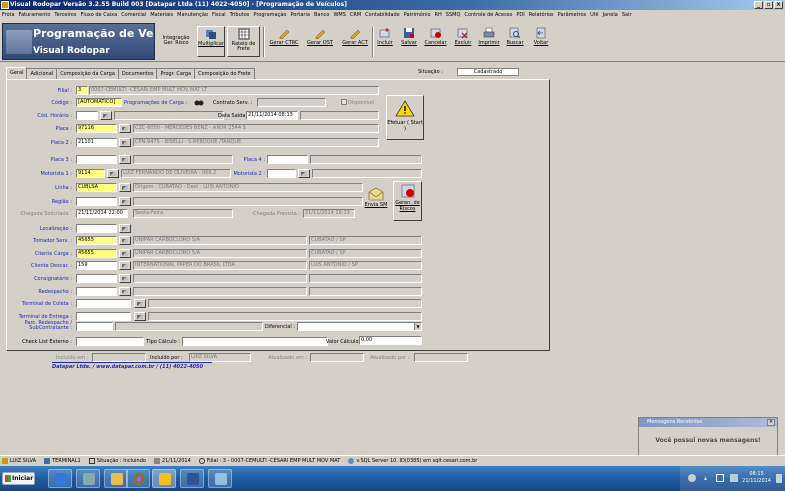 This screenshot has height=491, width=785. I want to click on close-button: ×, so click(778, 5).